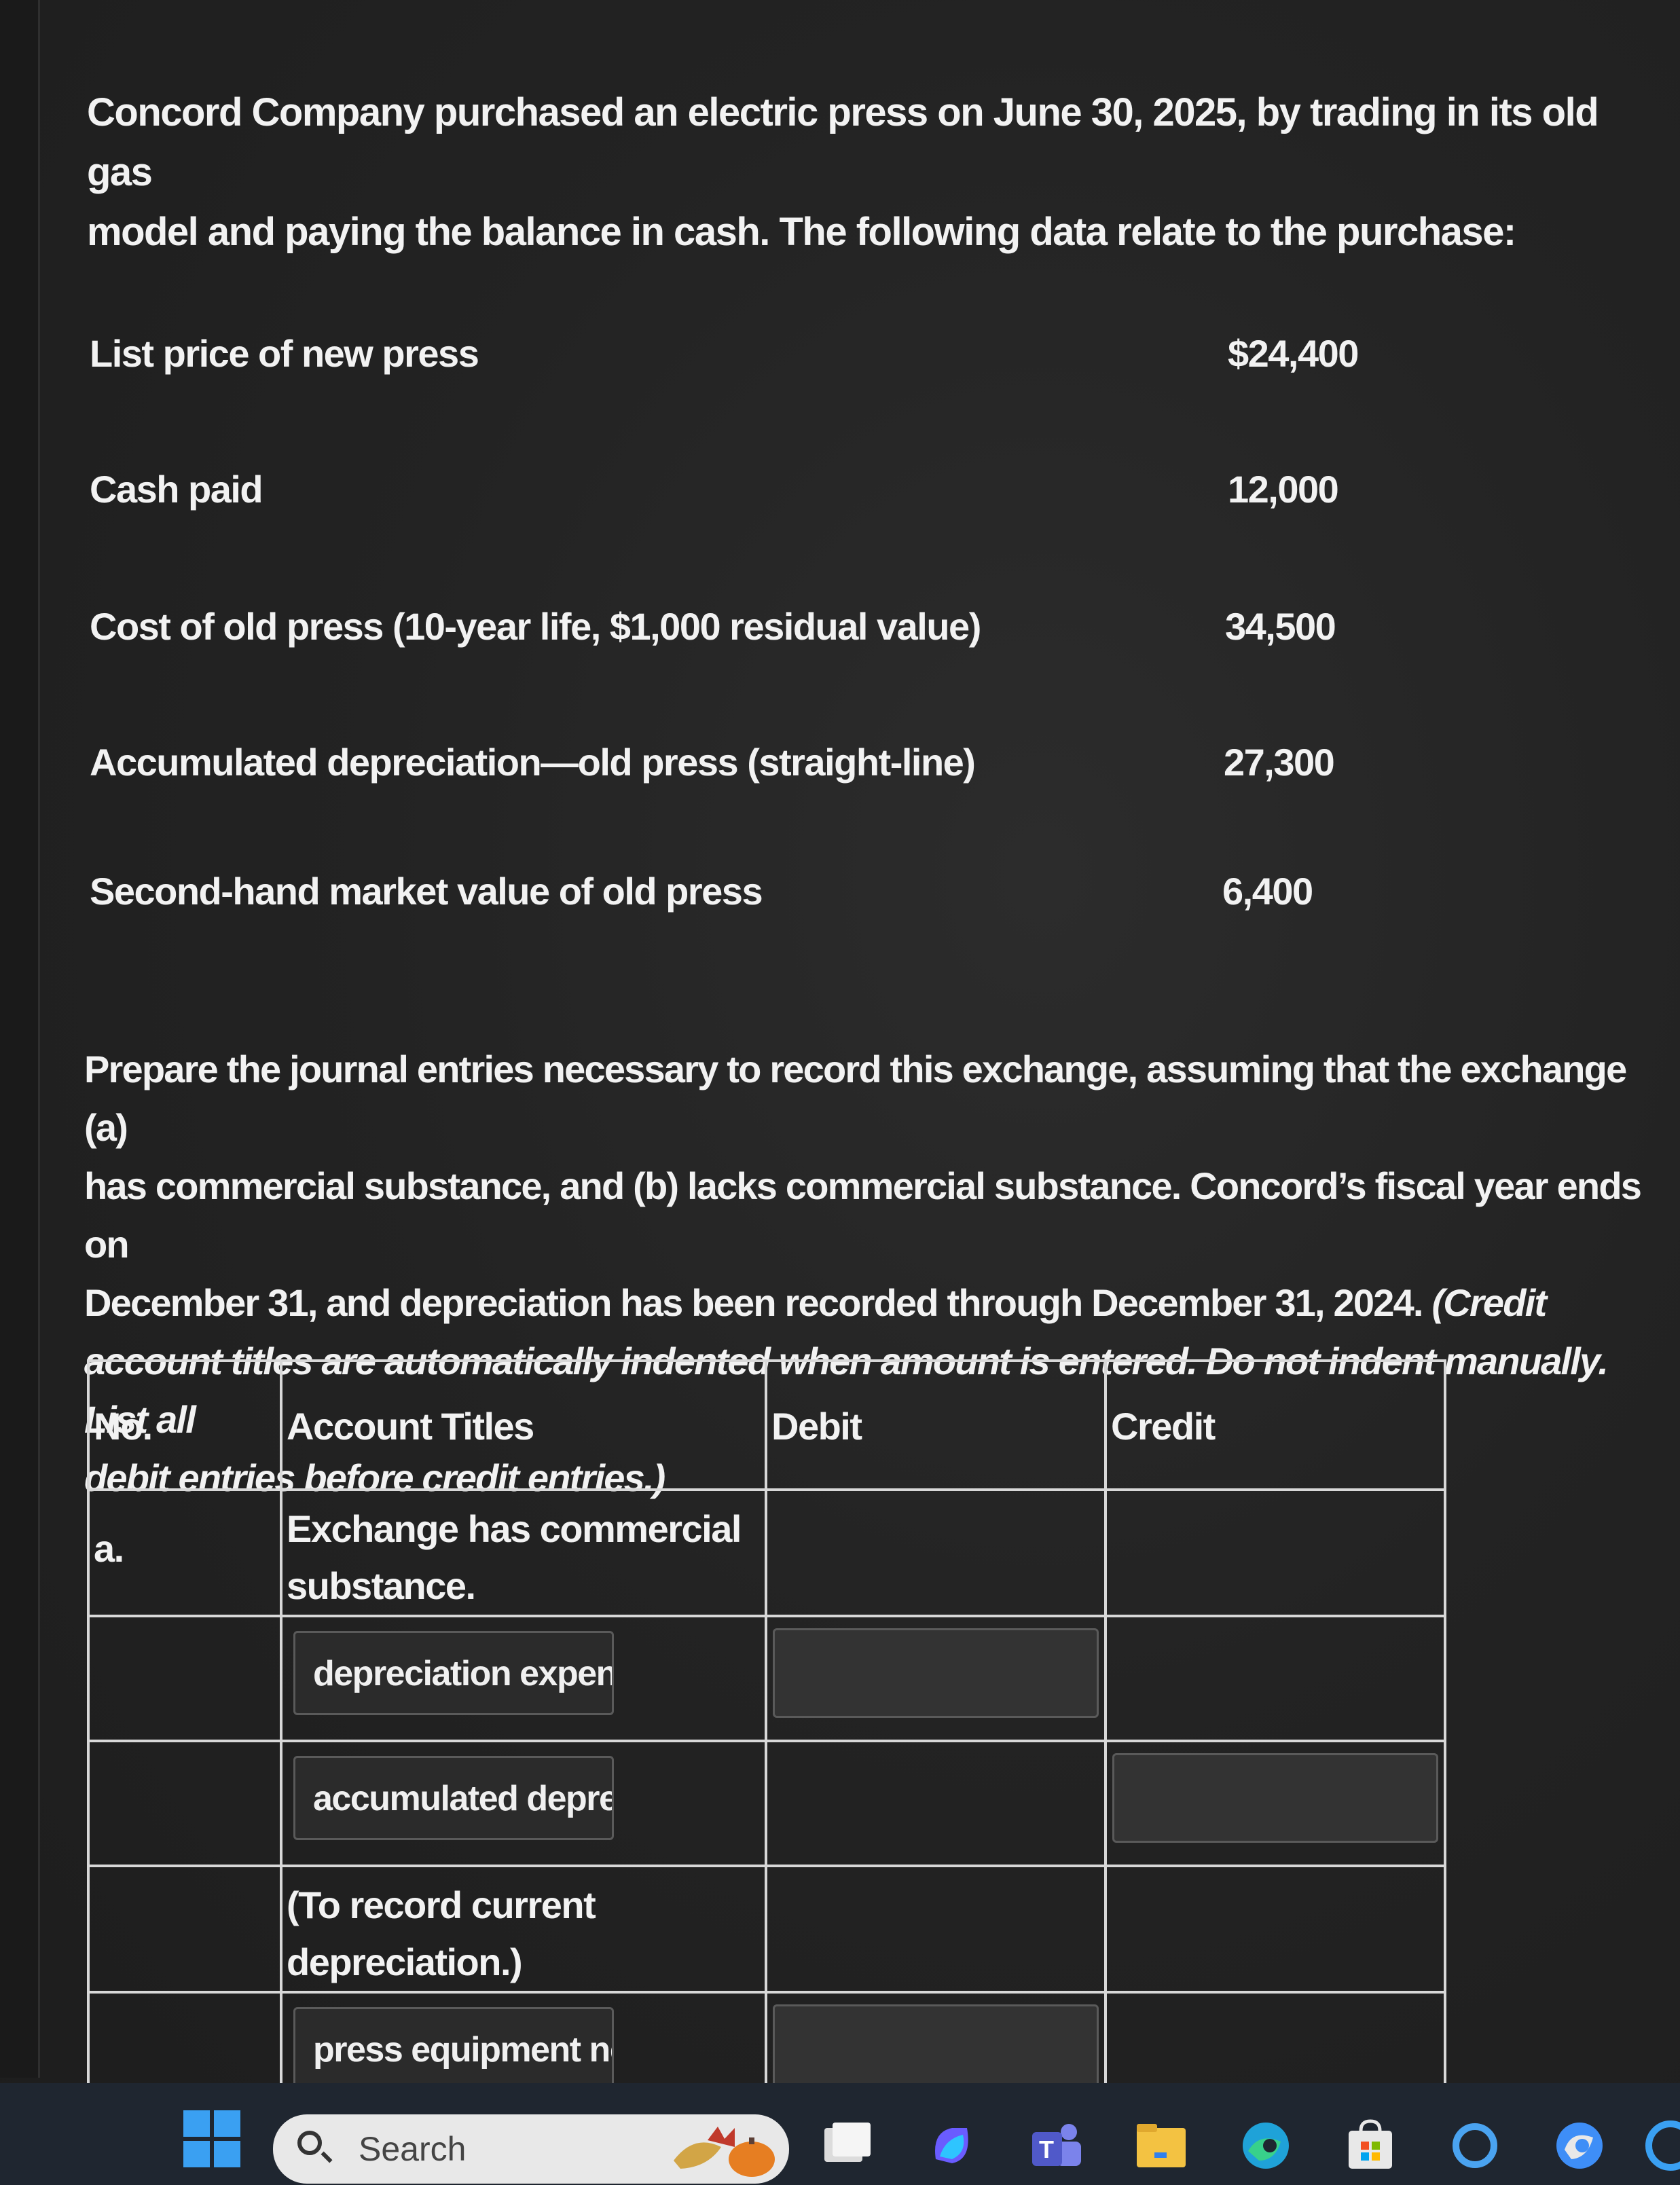 This screenshot has height=2185, width=1680. What do you see at coordinates (1279, 763) in the screenshot?
I see `data-value: 27,300` at bounding box center [1279, 763].